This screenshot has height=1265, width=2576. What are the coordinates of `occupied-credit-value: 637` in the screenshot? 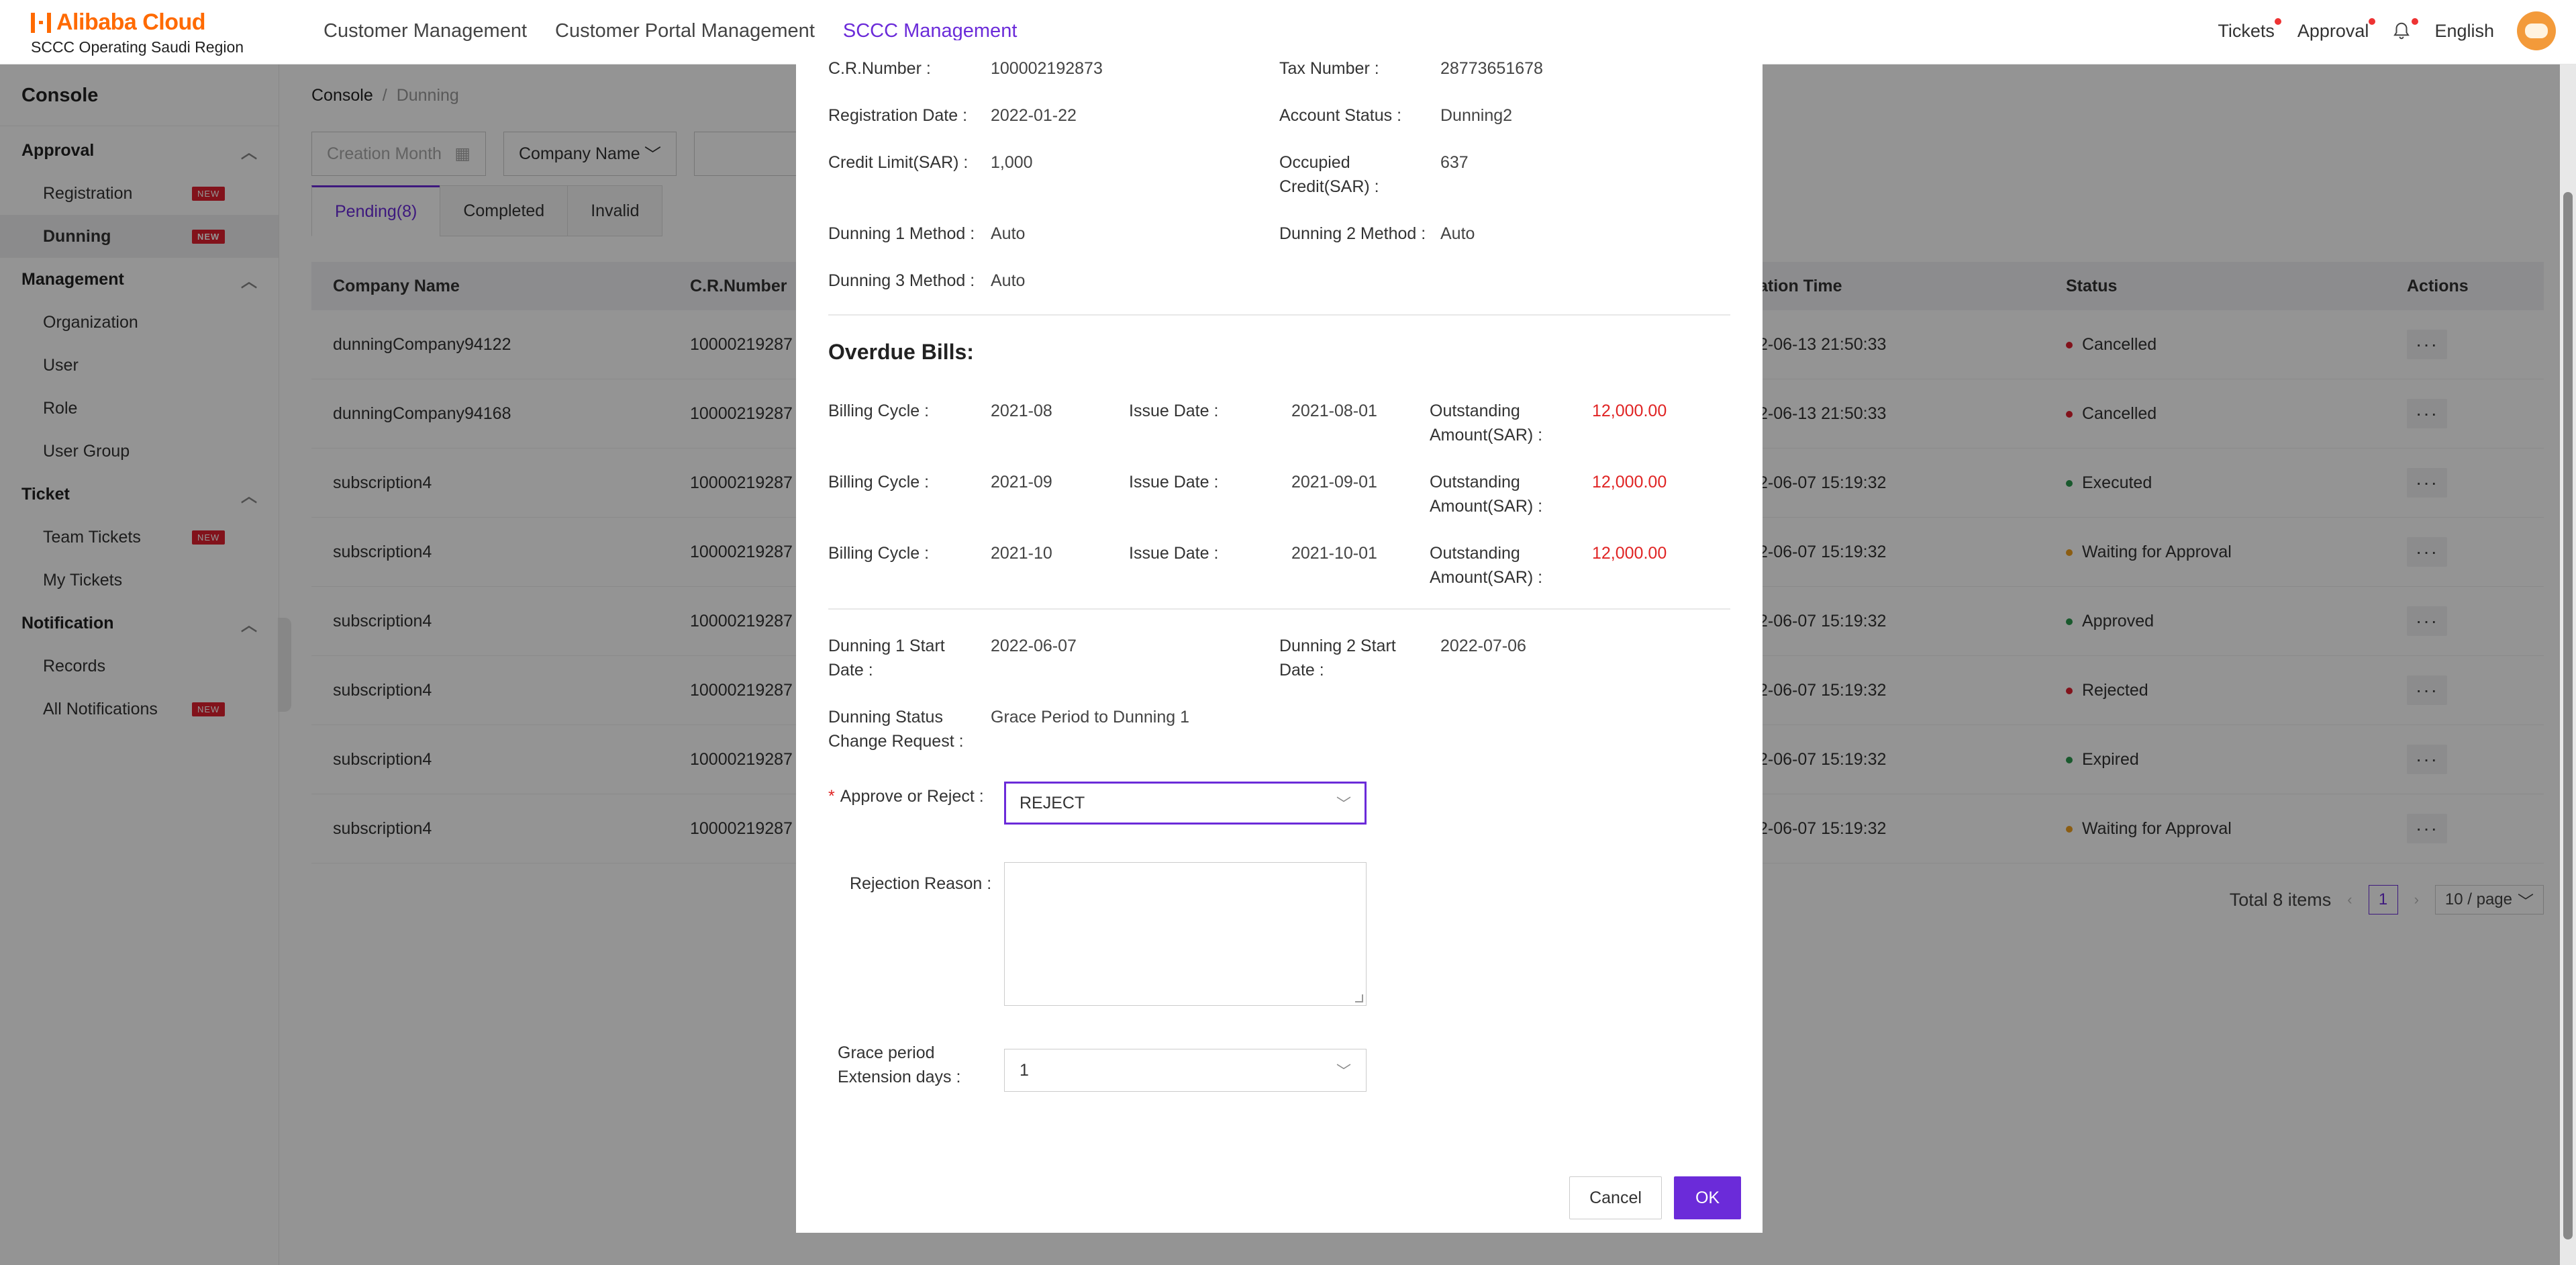 It's located at (1454, 162).